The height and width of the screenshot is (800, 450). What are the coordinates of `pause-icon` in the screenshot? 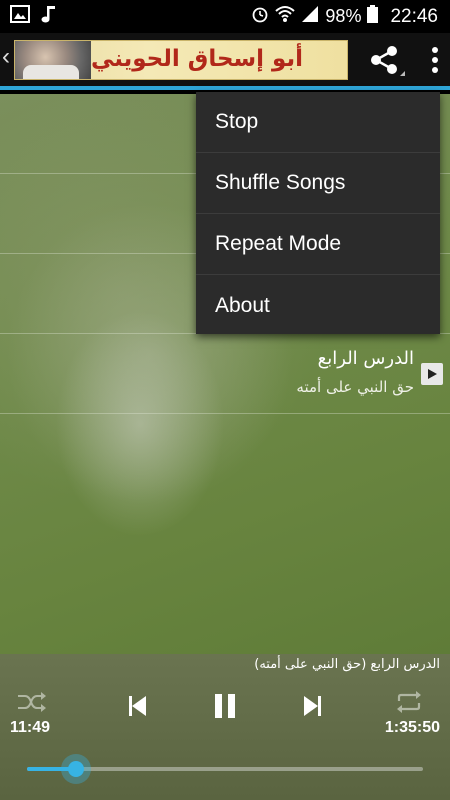 It's located at (225, 708).